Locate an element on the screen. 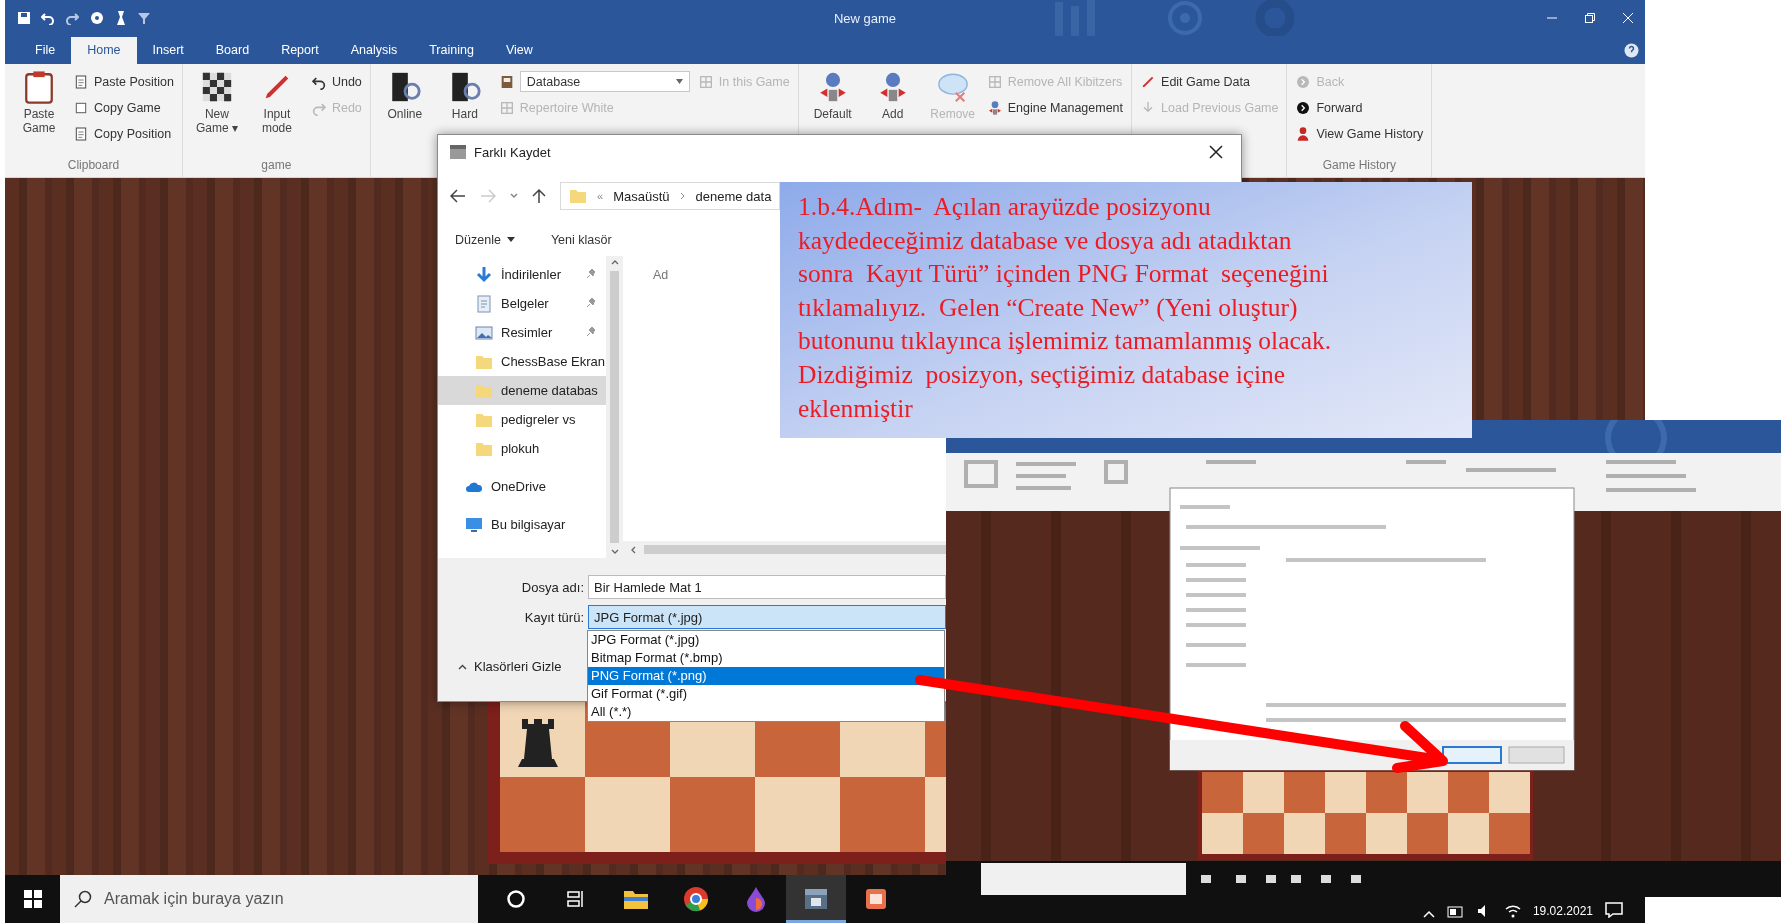  help-icon is located at coordinates (1631, 50).